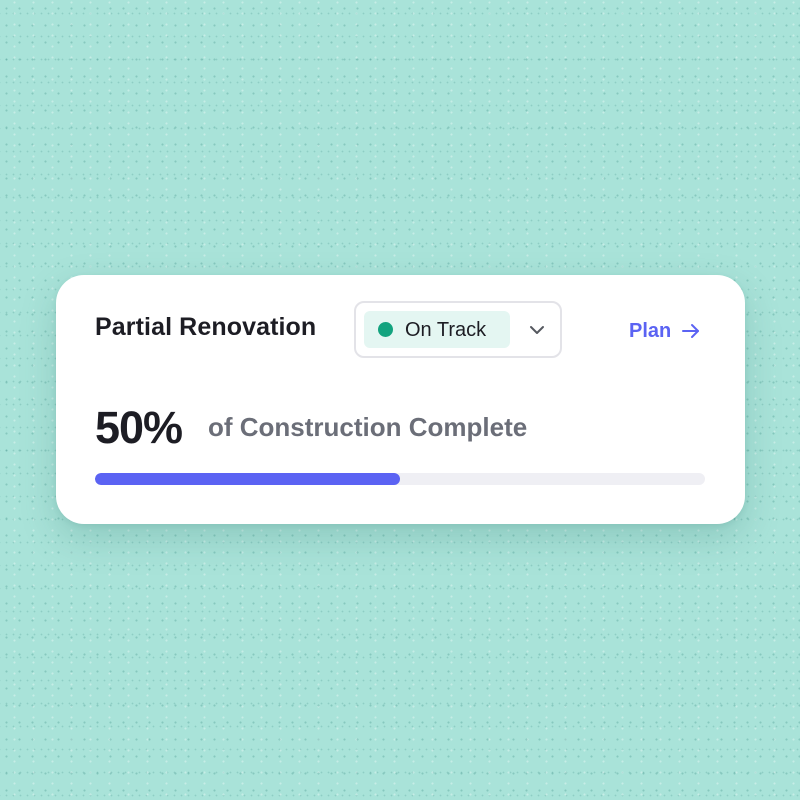 The width and height of the screenshot is (800, 800). What do you see at coordinates (446, 330) in the screenshot?
I see `status-label: On Track` at bounding box center [446, 330].